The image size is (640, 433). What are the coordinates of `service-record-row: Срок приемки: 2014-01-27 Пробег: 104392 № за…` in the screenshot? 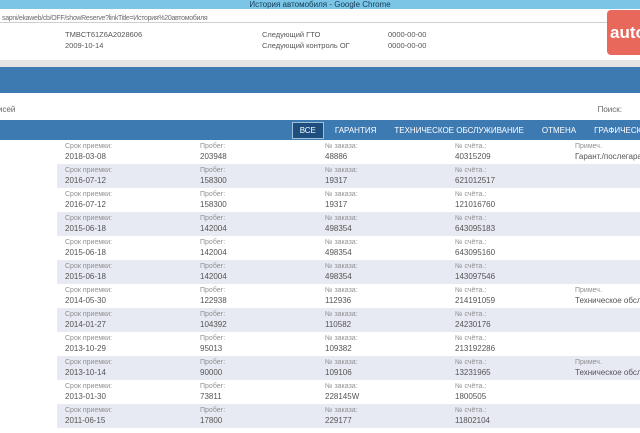 It's located at (348, 320).